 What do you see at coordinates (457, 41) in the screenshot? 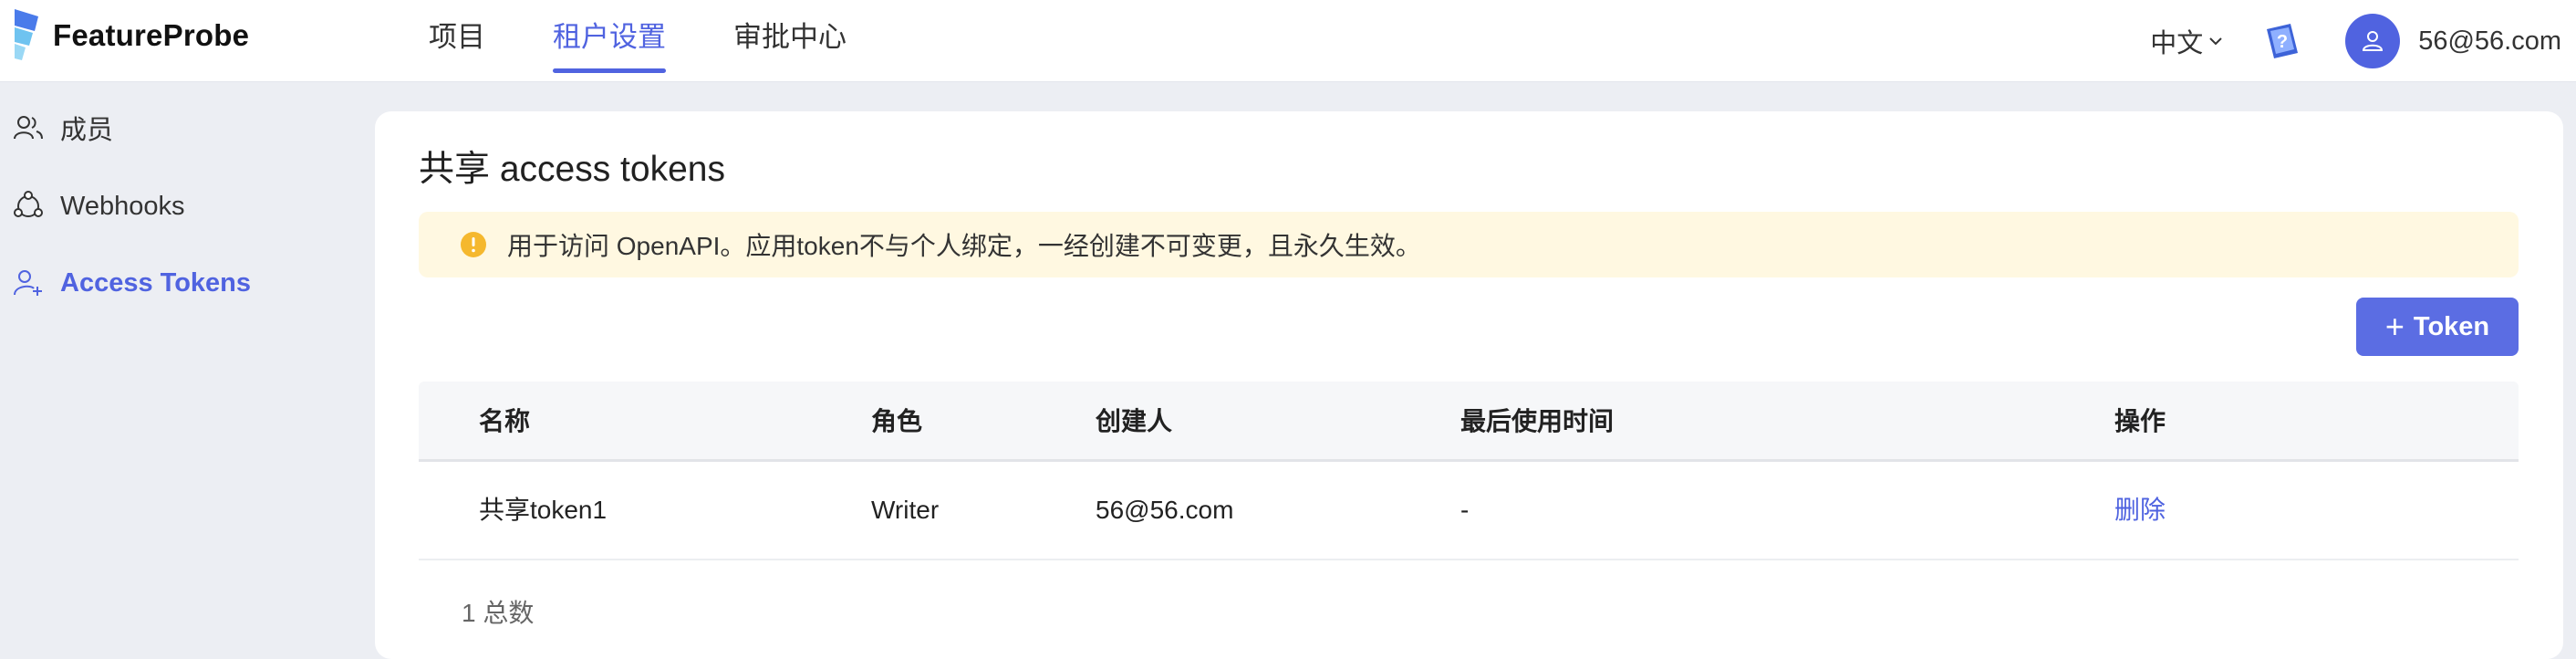
I see `nav-item-projects: 项目` at bounding box center [457, 41].